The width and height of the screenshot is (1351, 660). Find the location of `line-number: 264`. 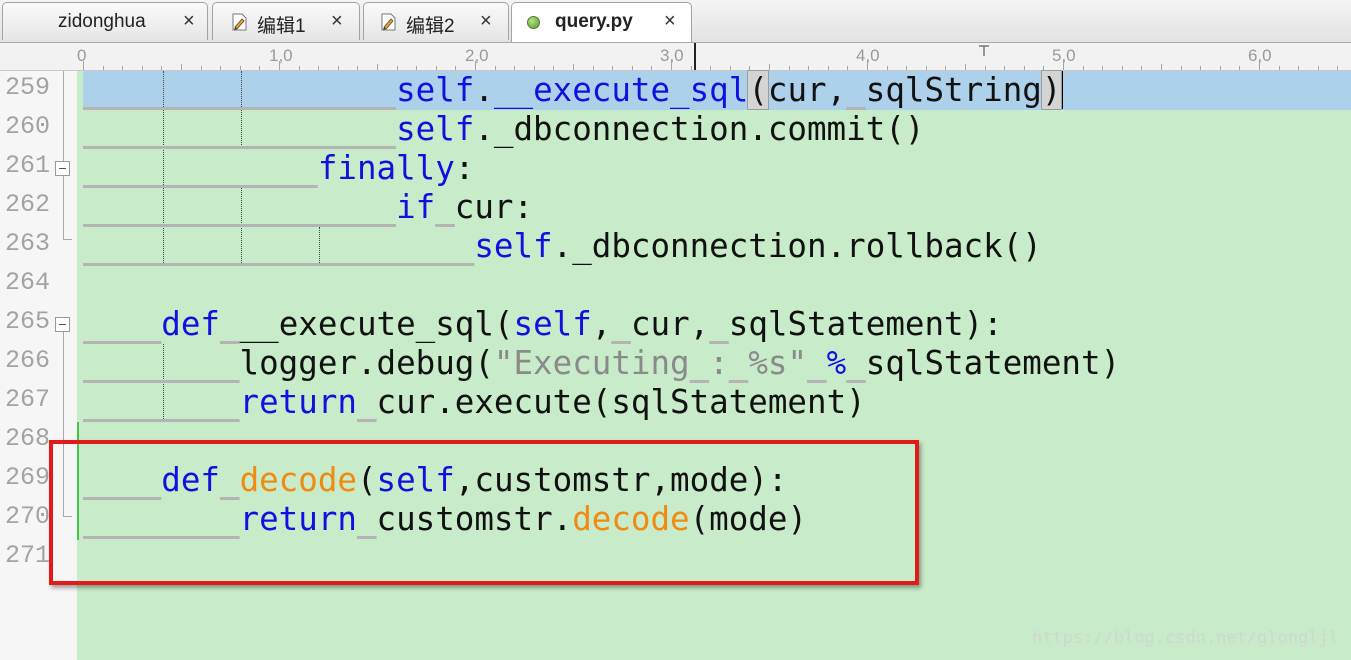

line-number: 264 is located at coordinates (27, 282).